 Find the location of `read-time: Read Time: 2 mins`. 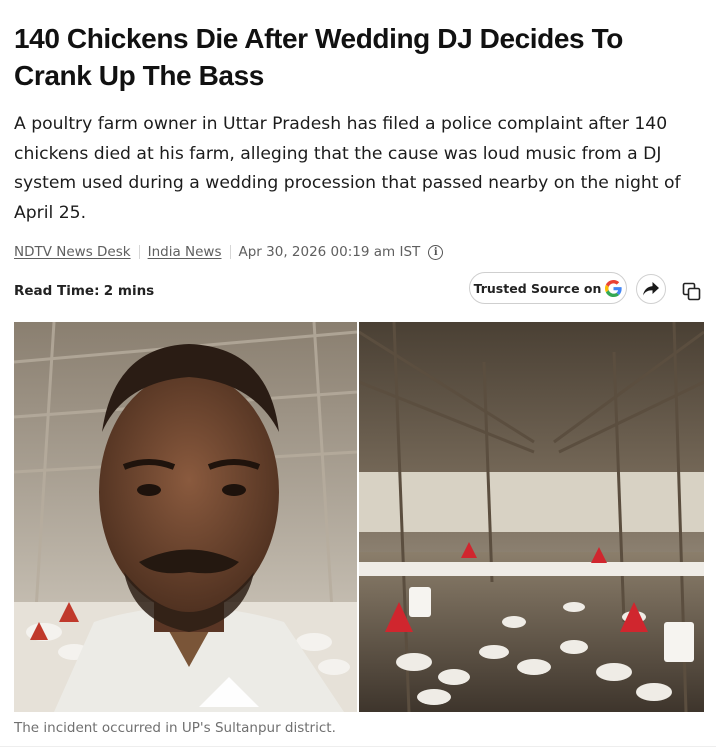

read-time: Read Time: 2 mins is located at coordinates (84, 291).